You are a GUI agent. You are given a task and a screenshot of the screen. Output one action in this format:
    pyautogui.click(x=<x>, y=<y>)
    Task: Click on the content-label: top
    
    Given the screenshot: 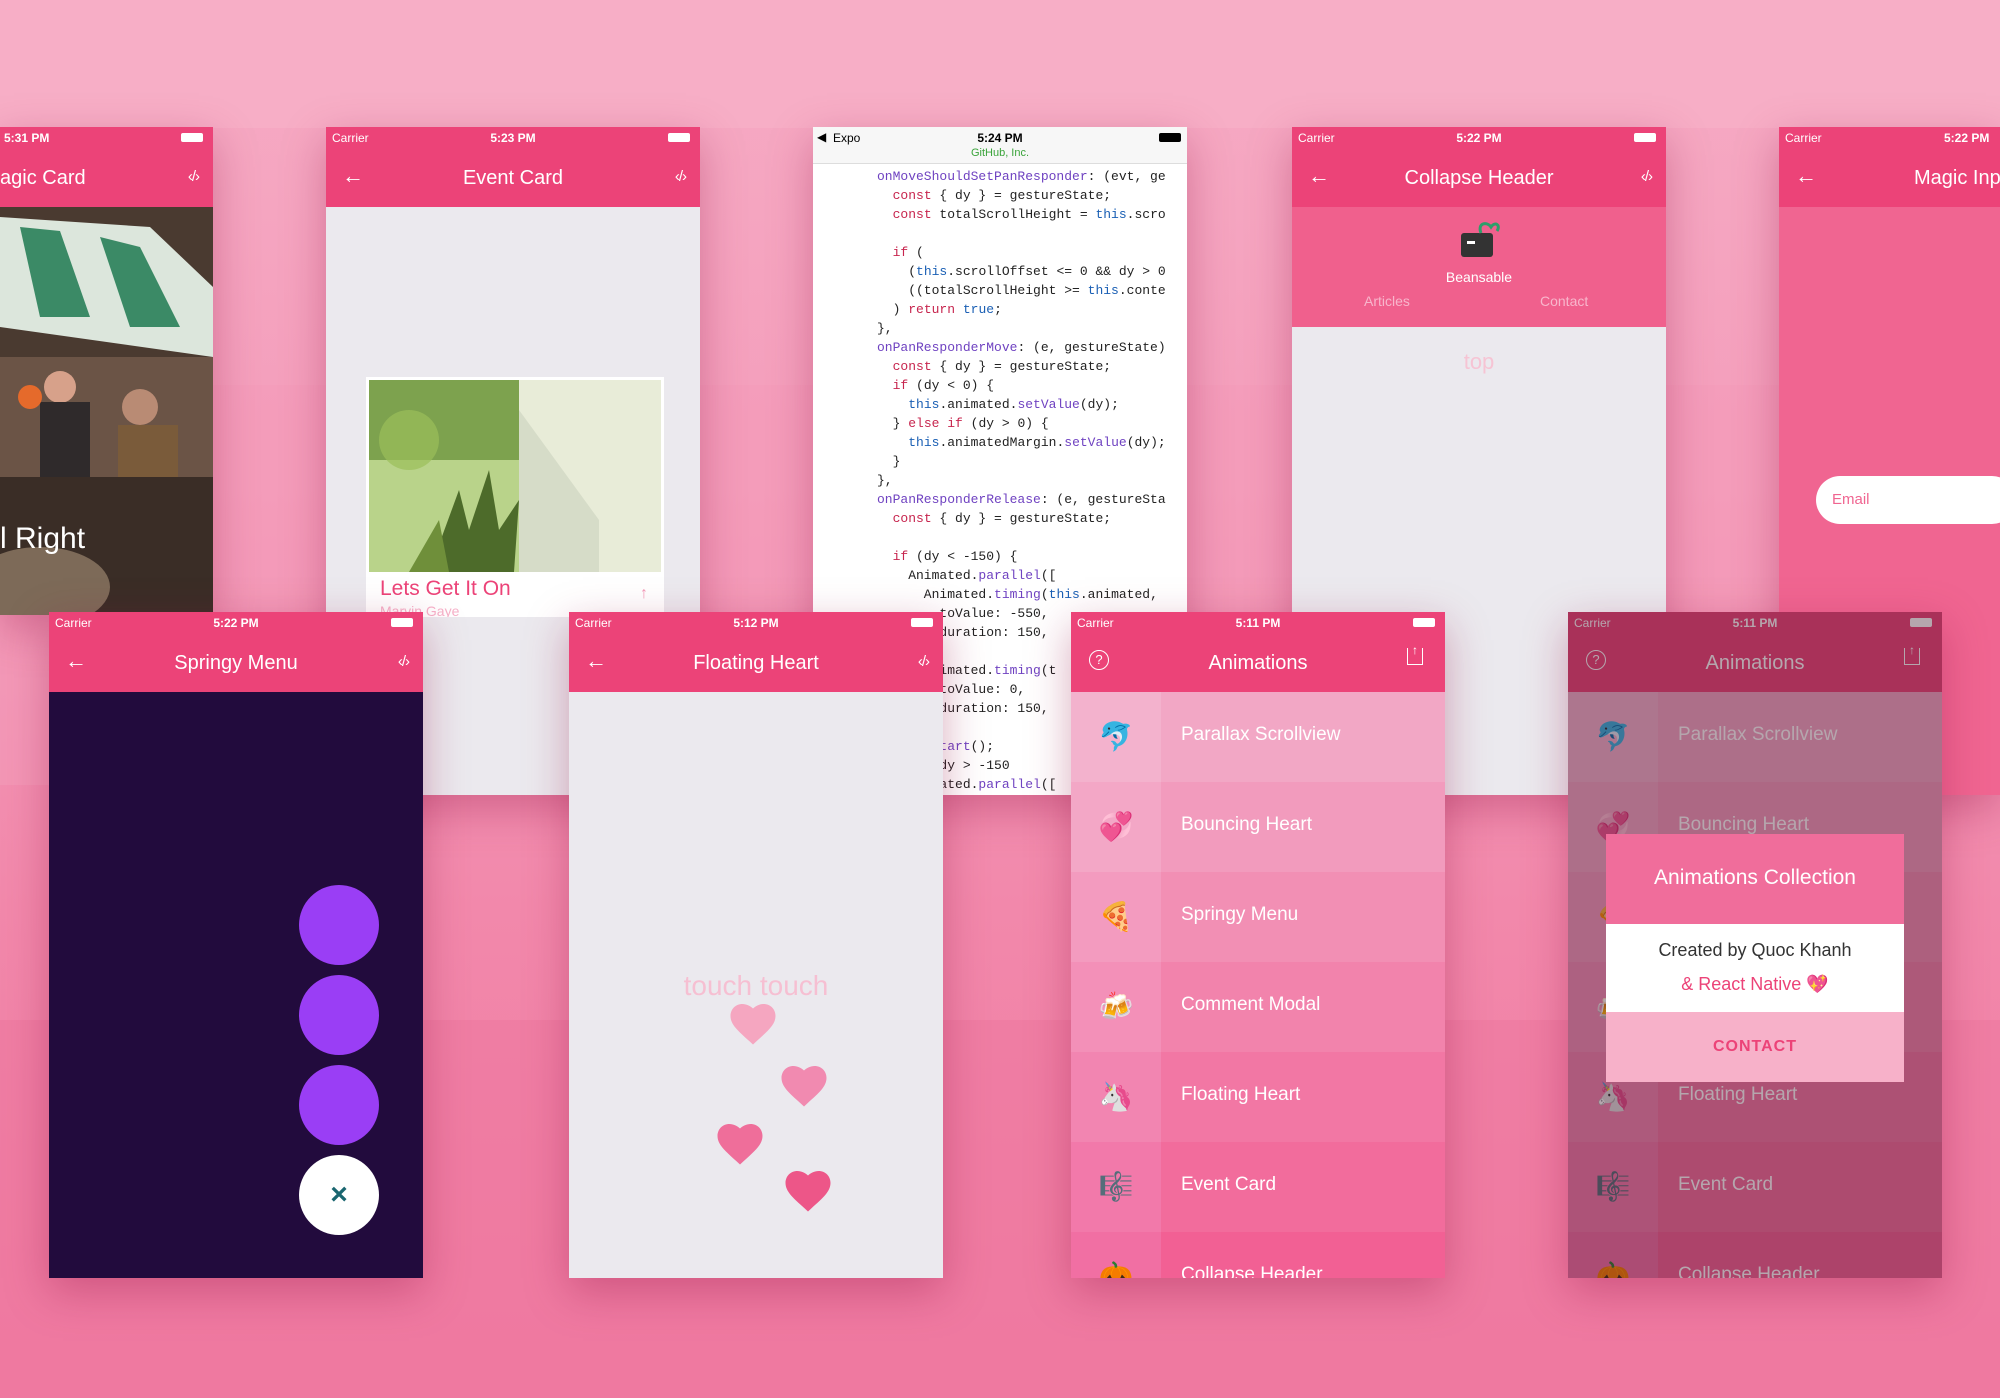 What is the action you would take?
    pyautogui.click(x=1479, y=361)
    